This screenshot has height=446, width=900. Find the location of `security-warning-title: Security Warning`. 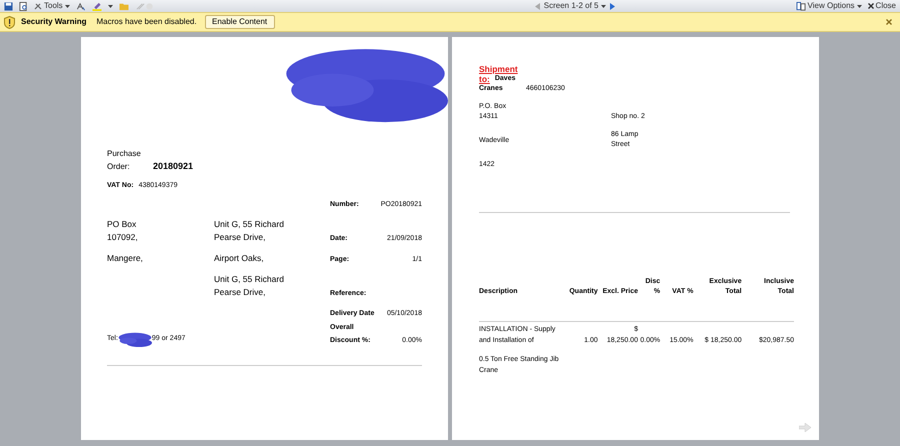

security-warning-title: Security Warning is located at coordinates (53, 22).